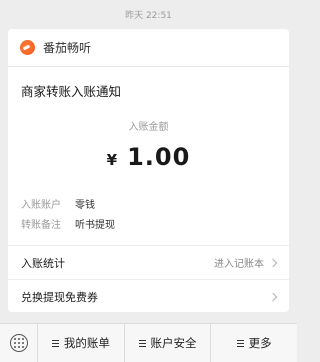  What do you see at coordinates (85, 205) in the screenshot?
I see `info-value: 零钱` at bounding box center [85, 205].